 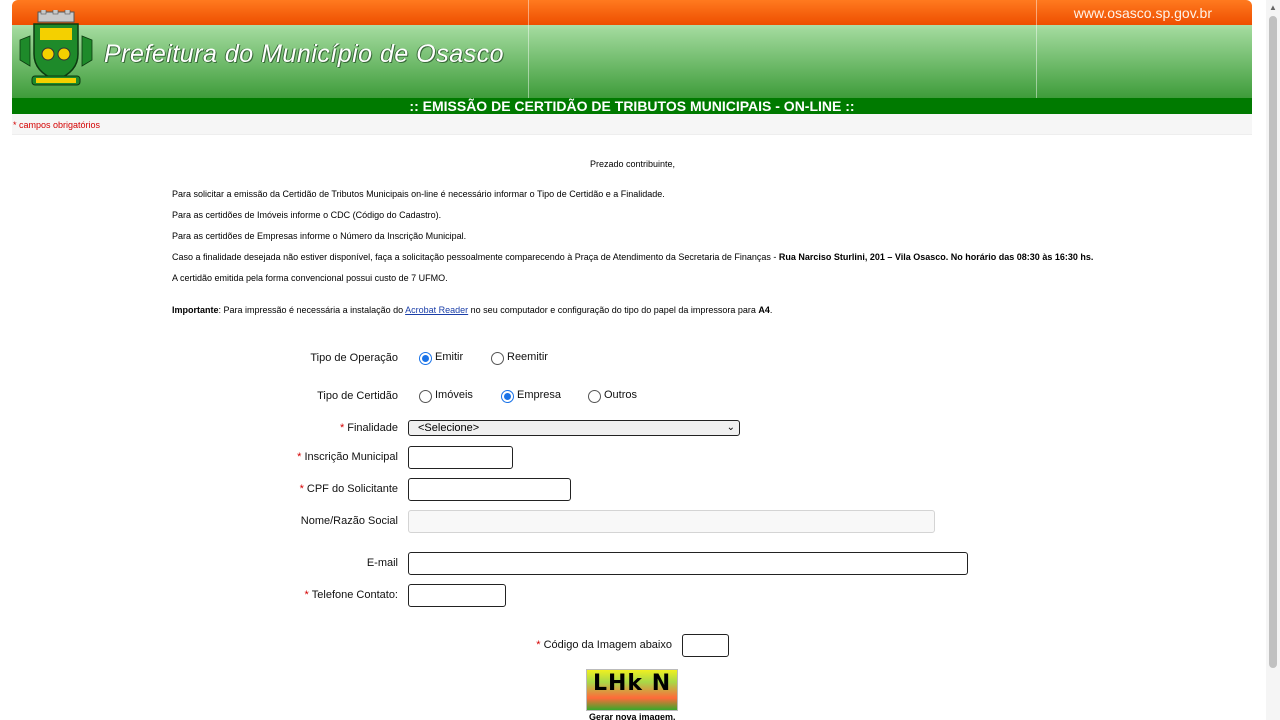 I want to click on inscricao-label: * Inscrição Municipal, so click(x=268, y=457).